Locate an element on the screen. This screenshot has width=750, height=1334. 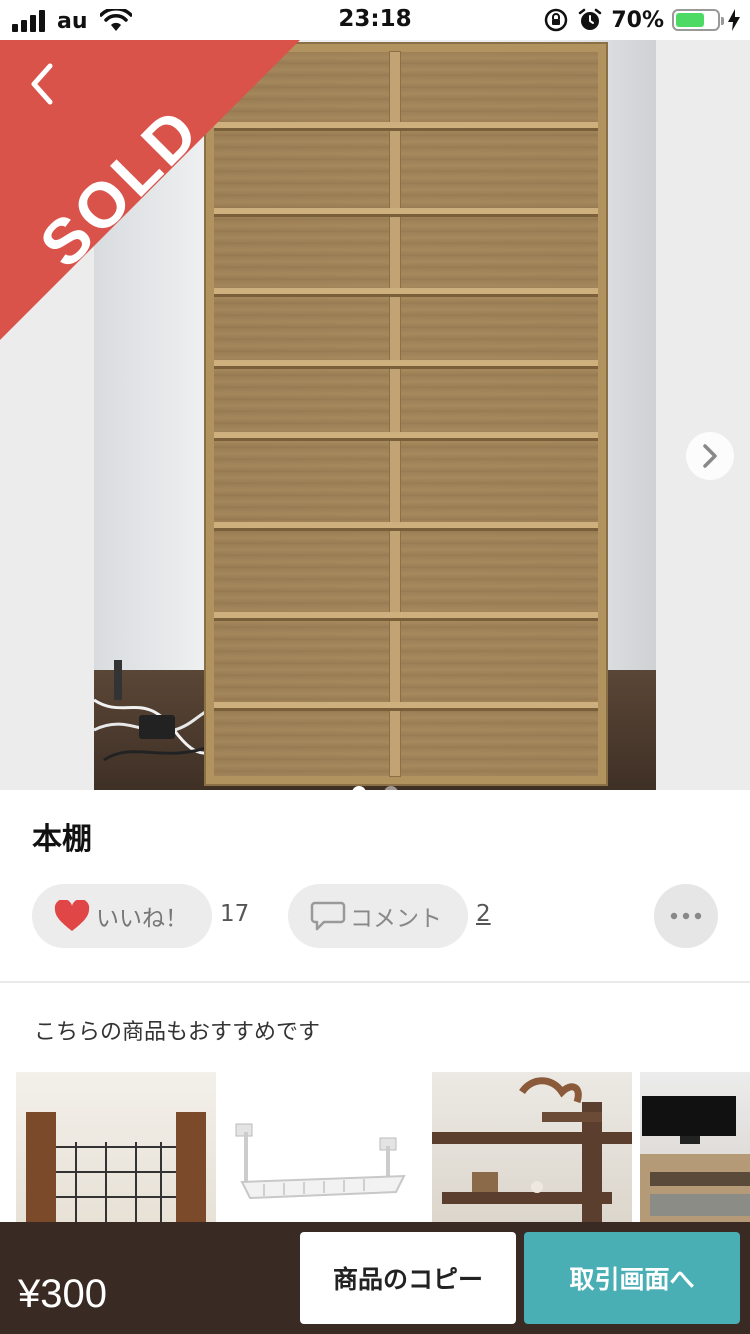
charging-icon is located at coordinates (734, 20).